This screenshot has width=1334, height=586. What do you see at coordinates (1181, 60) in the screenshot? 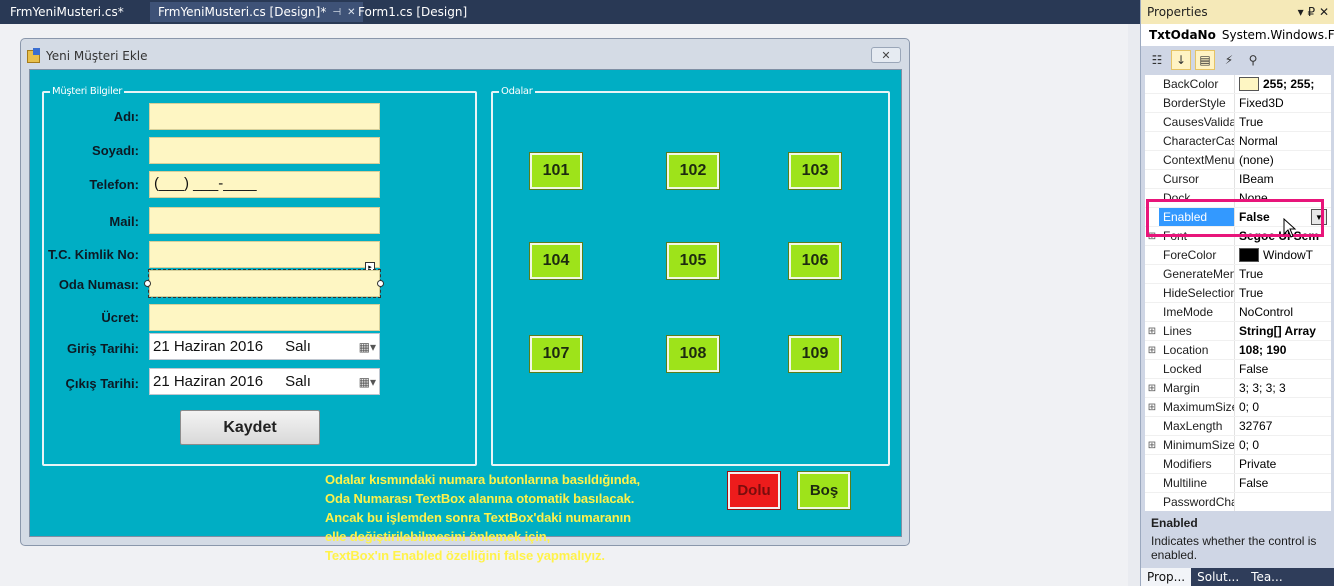
I see `alphabetical-icon: ↓` at bounding box center [1181, 60].